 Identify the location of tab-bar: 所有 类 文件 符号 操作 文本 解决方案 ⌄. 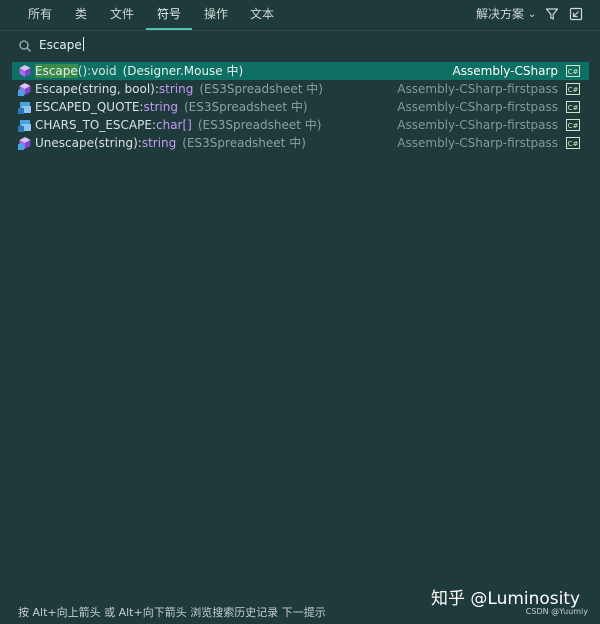
(300, 15).